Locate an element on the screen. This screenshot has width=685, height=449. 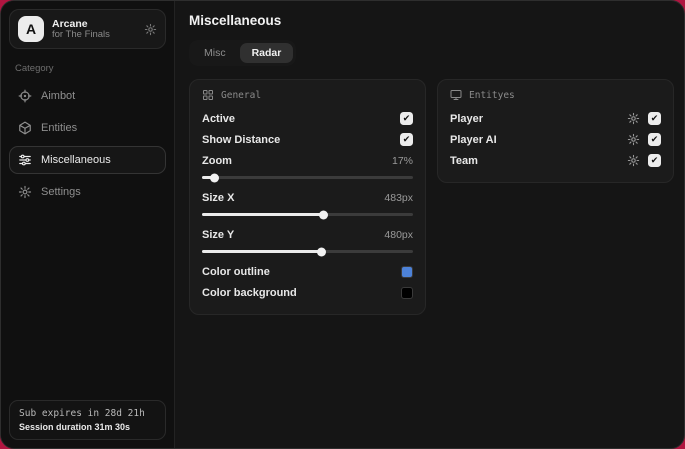
size-y-slider is located at coordinates (307, 251).